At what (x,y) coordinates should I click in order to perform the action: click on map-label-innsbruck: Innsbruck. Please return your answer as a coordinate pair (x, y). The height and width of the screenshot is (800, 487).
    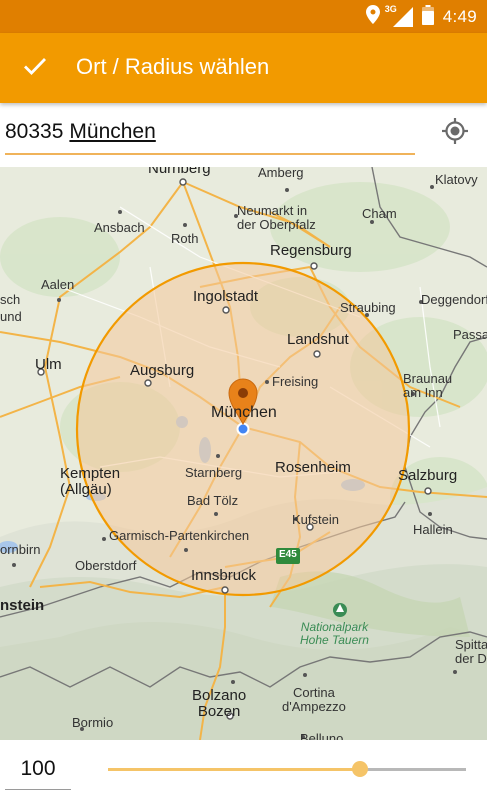
    Looking at the image, I should click on (224, 575).